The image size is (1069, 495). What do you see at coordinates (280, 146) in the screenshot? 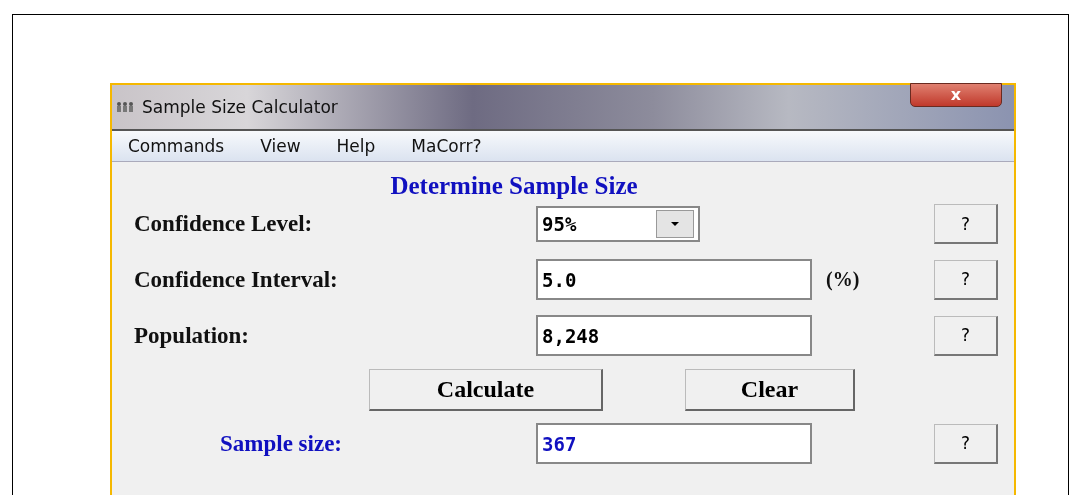
I see `menu-item: View` at bounding box center [280, 146].